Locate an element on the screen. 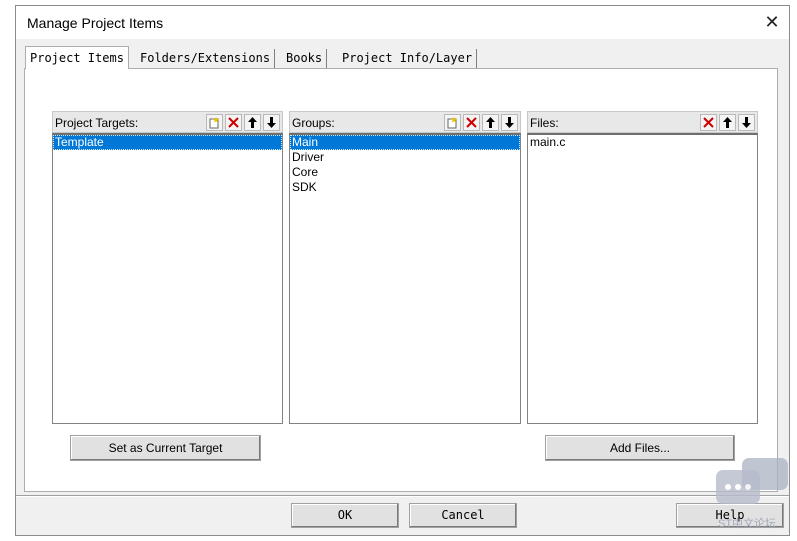  forum-watermark: ST中文论坛 is located at coordinates (752, 494).